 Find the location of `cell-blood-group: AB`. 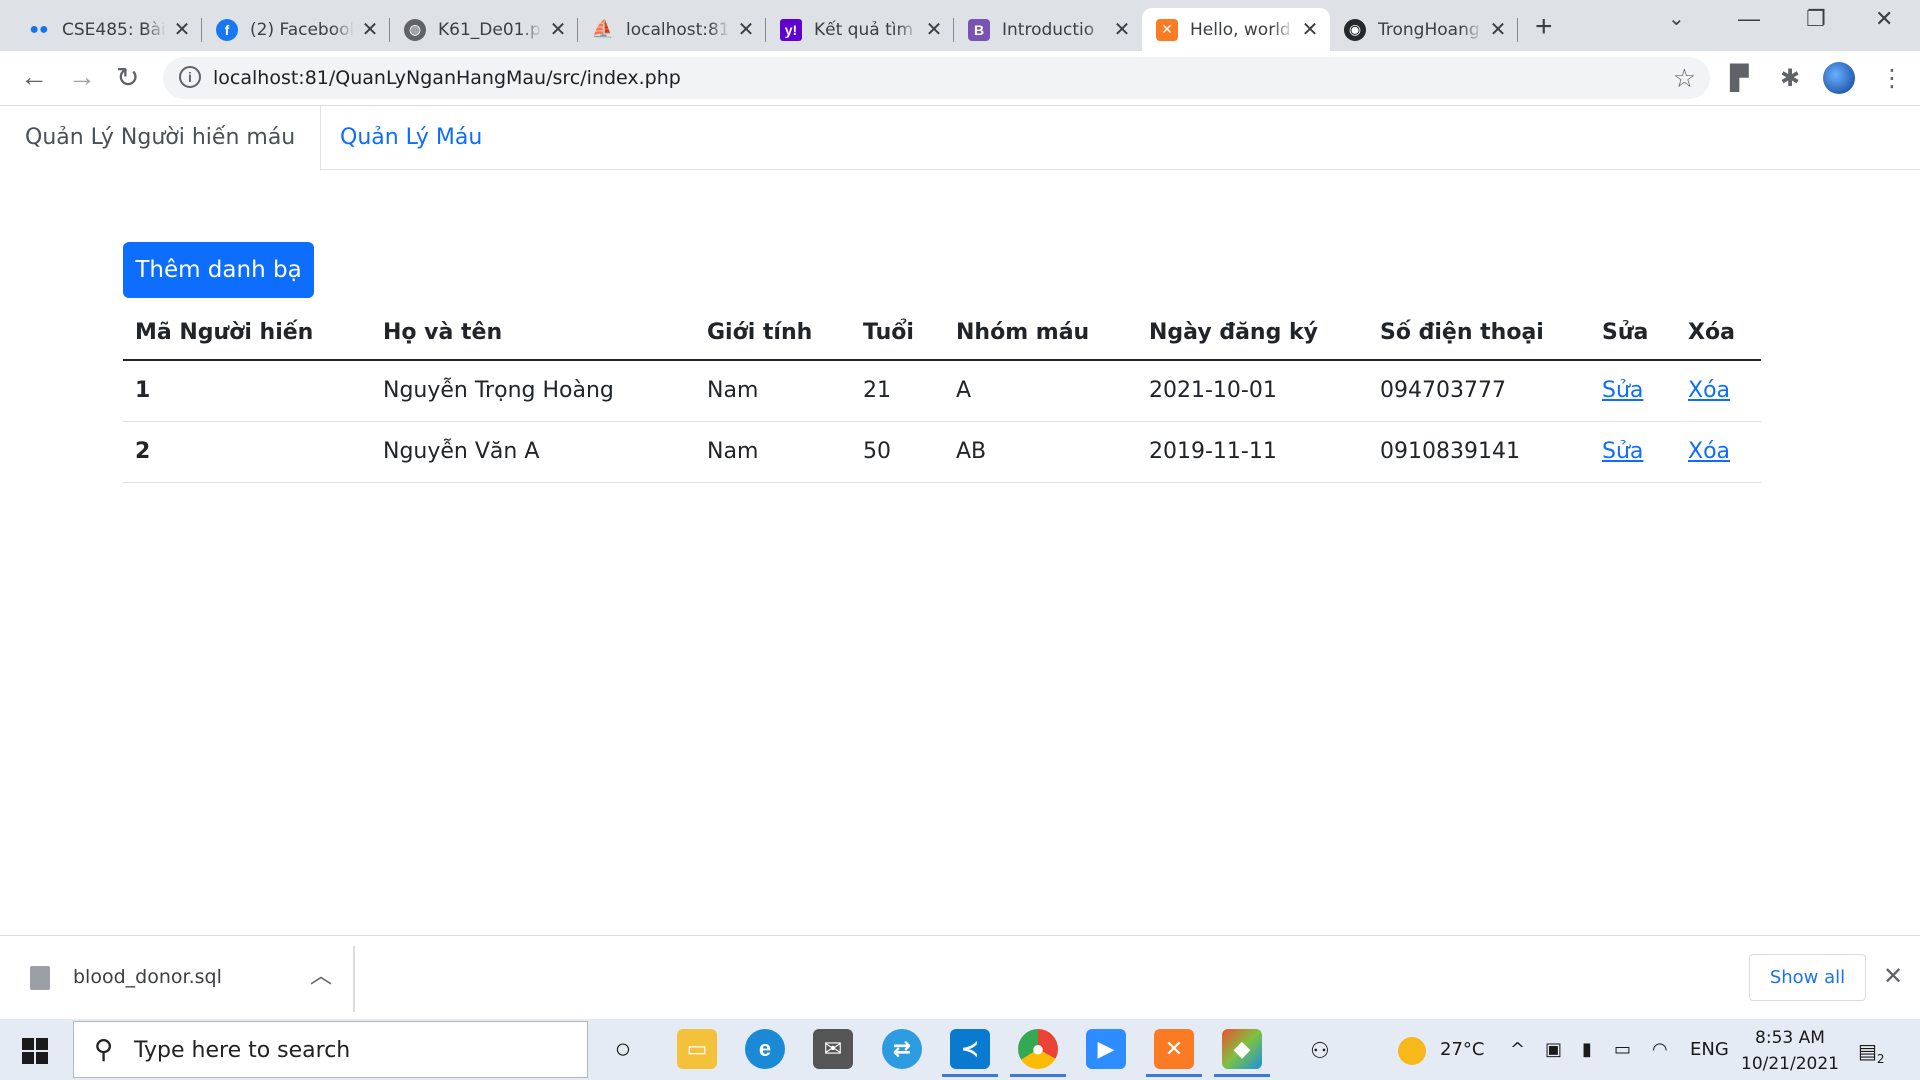

cell-blood-group: AB is located at coordinates (1040, 452).